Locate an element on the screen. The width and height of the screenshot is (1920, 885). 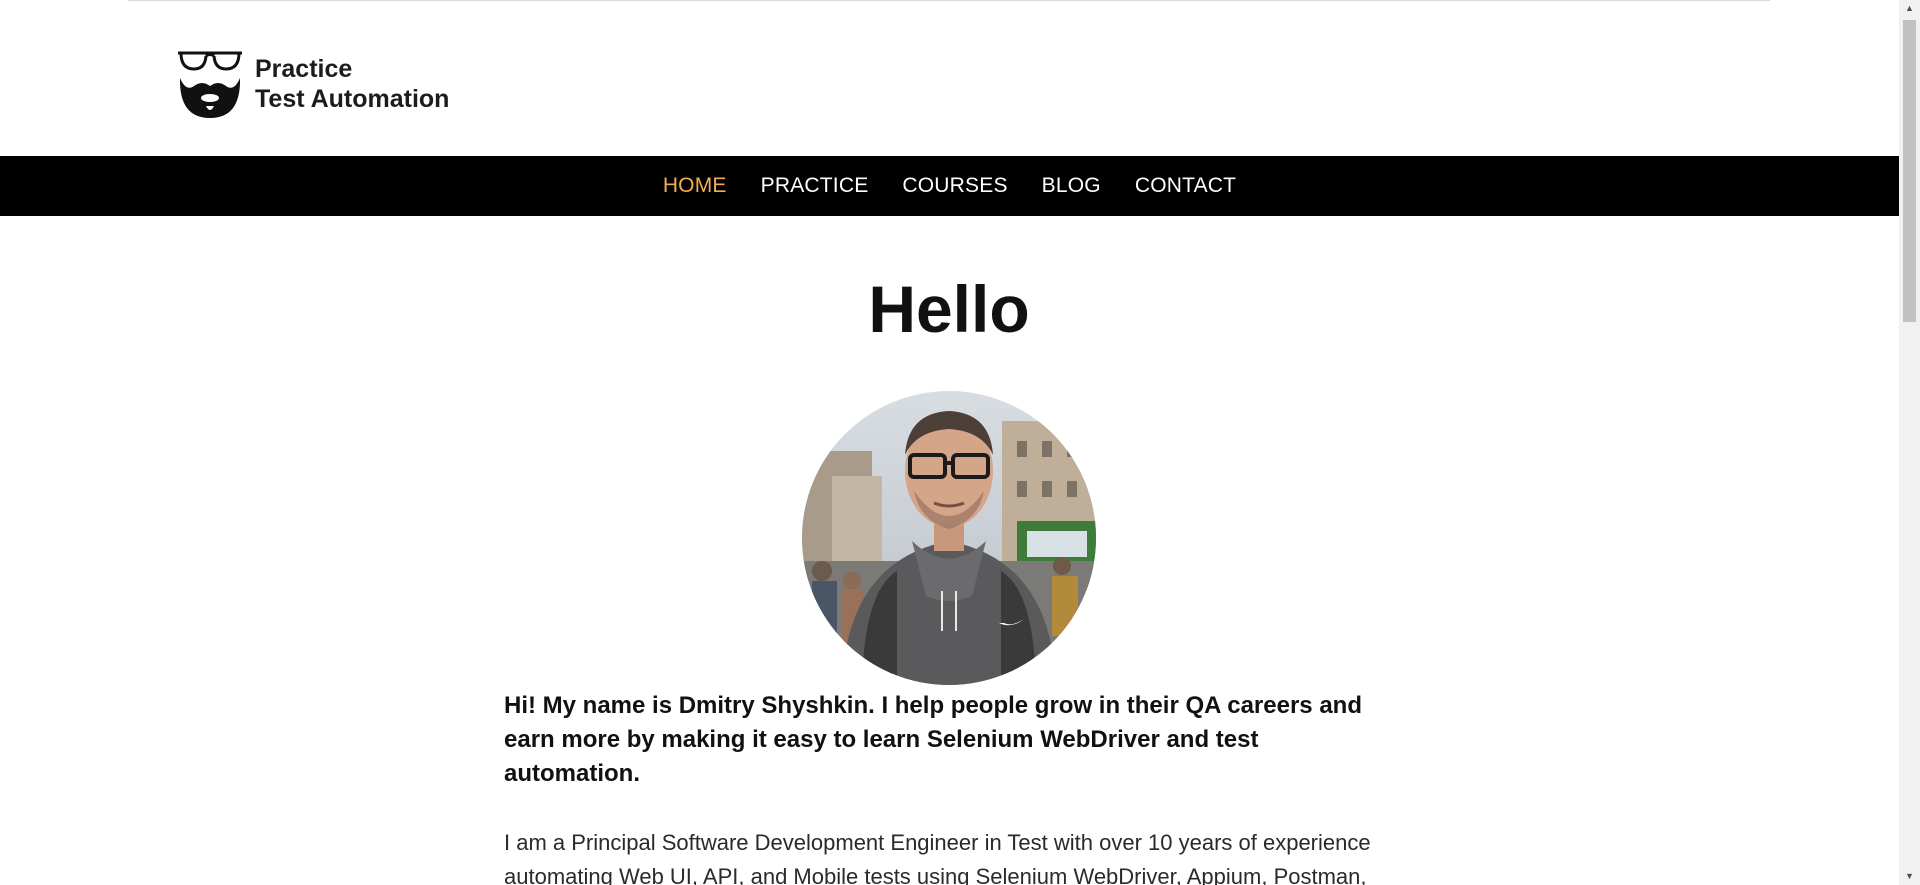
page-title: Hello is located at coordinates (949, 309).